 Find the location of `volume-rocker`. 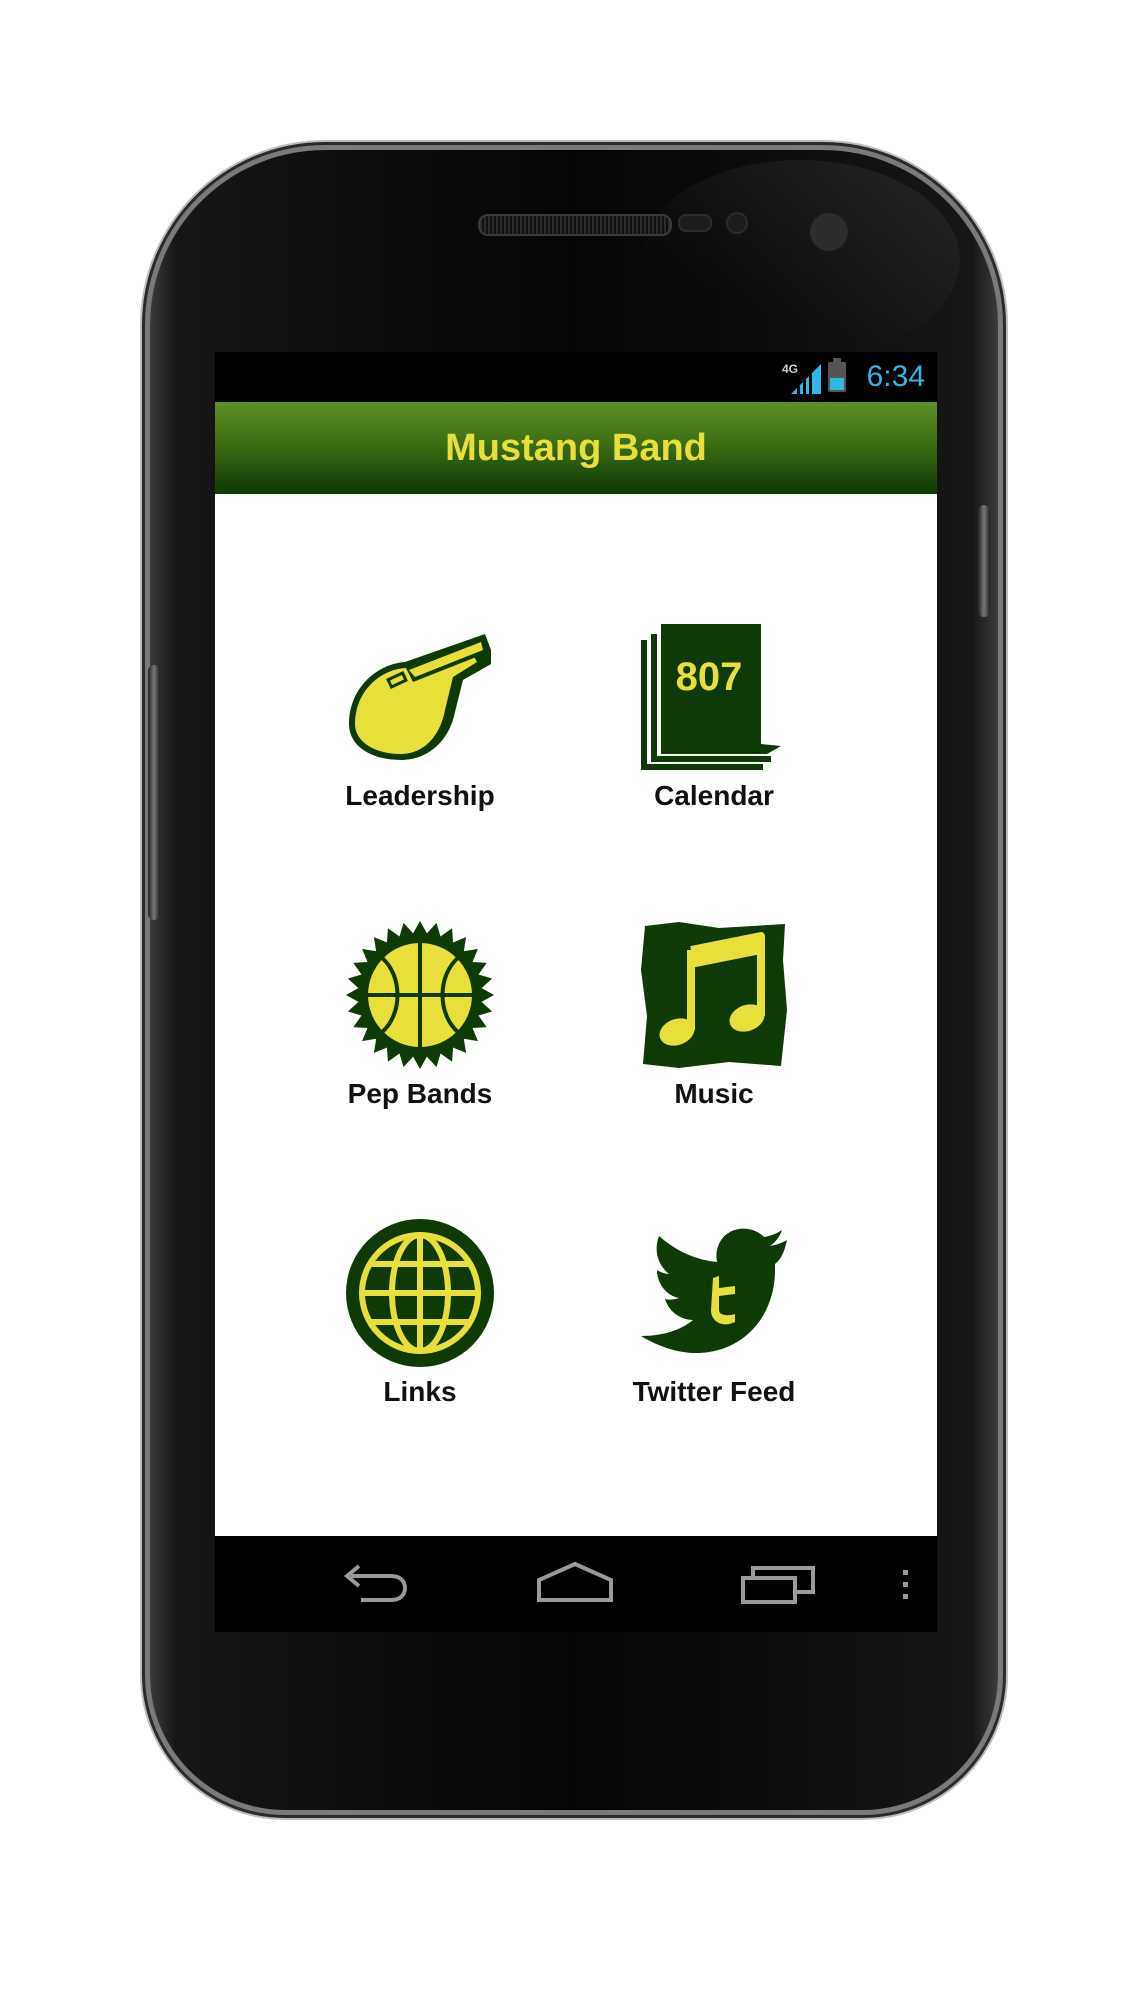

volume-rocker is located at coordinates (154, 792).